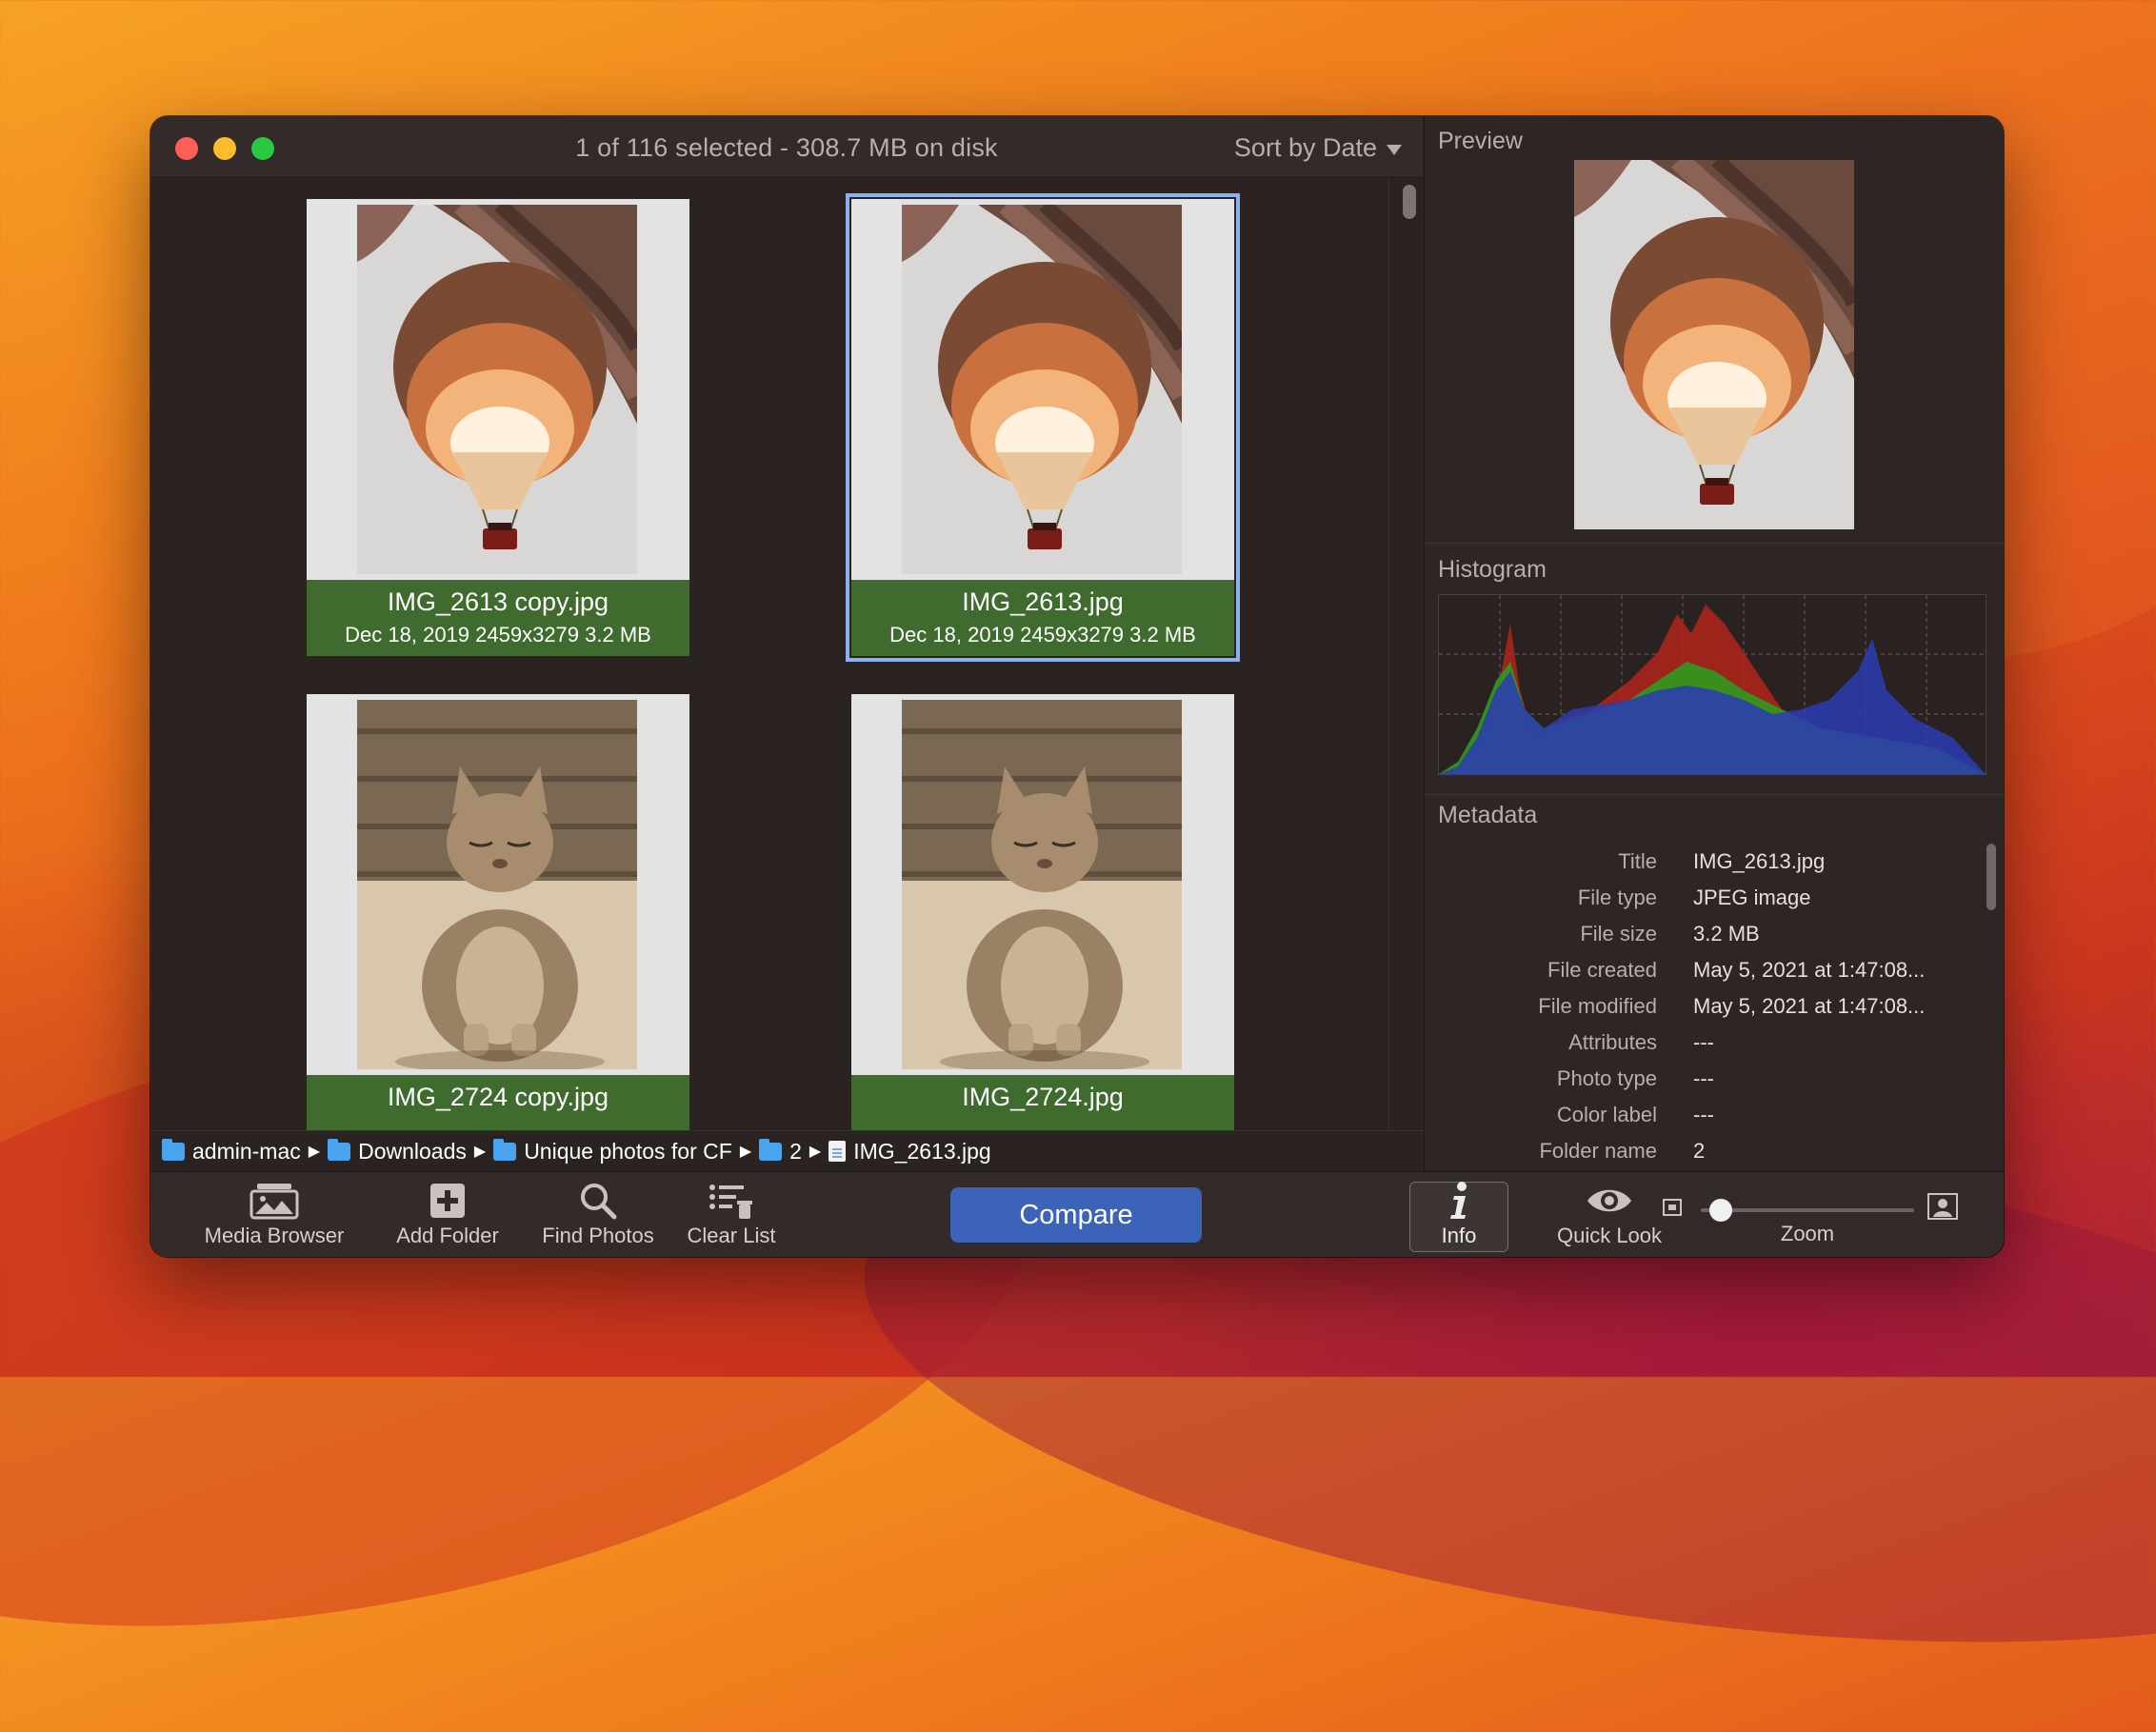 Image resolution: width=2156 pixels, height=1732 pixels. I want to click on metadata-key: File size, so click(1618, 934).